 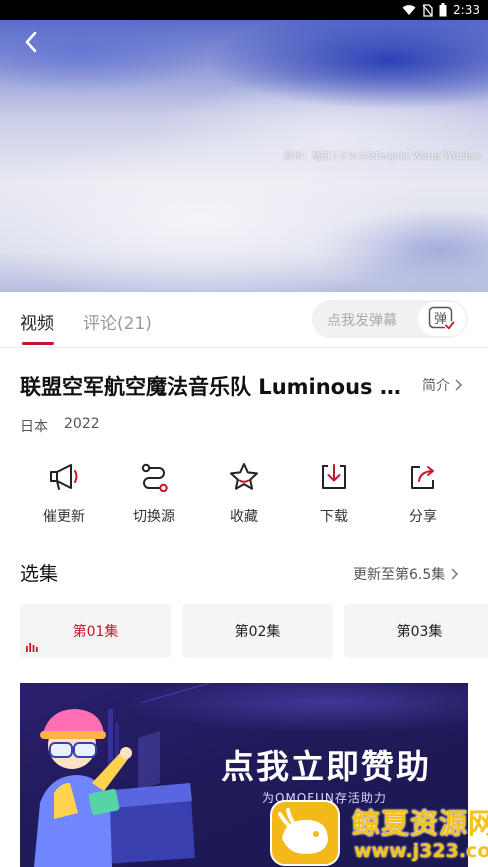 What do you see at coordinates (244, 10) in the screenshot?
I see `status-bar: 2:33` at bounding box center [244, 10].